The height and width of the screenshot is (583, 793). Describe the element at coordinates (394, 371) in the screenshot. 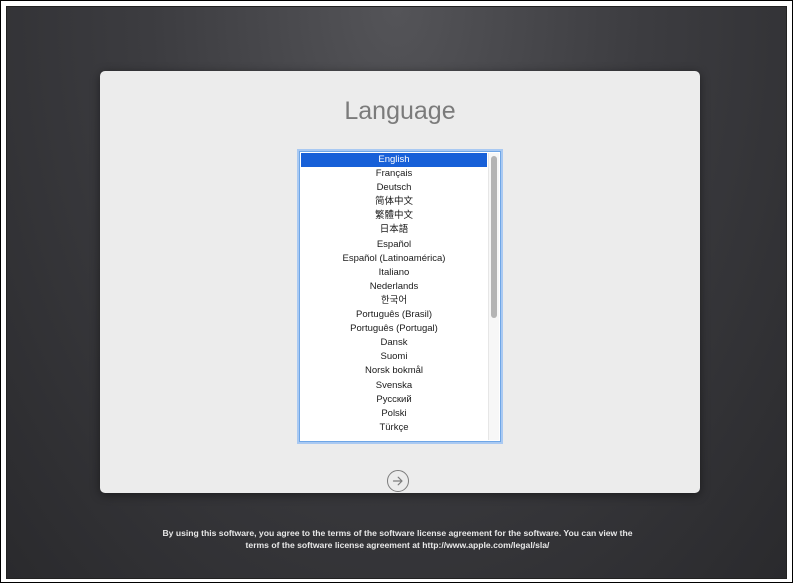

I see `language-option: Norsk bokmål` at that location.